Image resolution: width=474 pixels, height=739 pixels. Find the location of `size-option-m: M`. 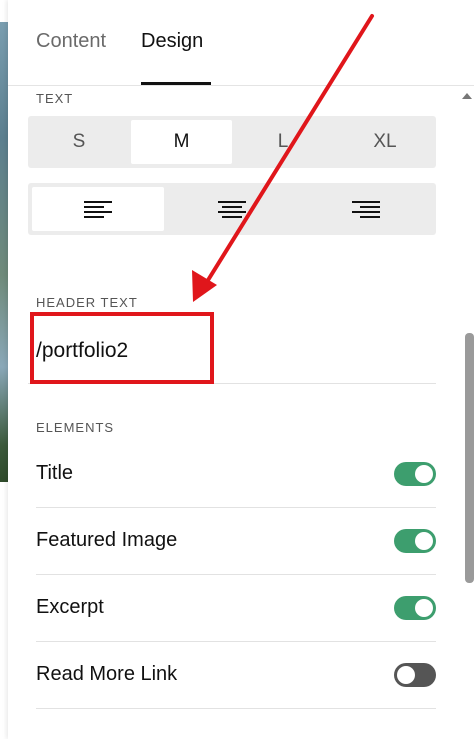

size-option-m: M is located at coordinates (181, 142).